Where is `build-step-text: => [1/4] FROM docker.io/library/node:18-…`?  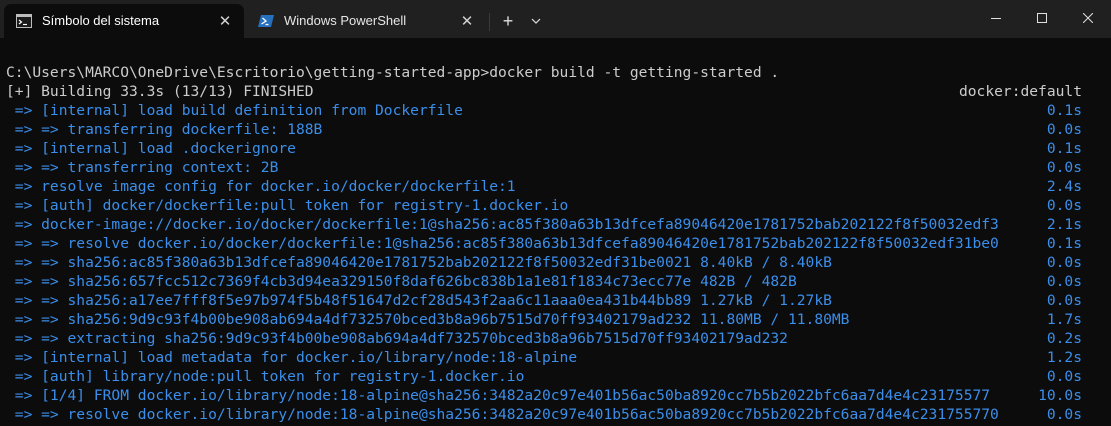 build-step-text: => [1/4] FROM docker.io/library/node:18-… is located at coordinates (498, 395).